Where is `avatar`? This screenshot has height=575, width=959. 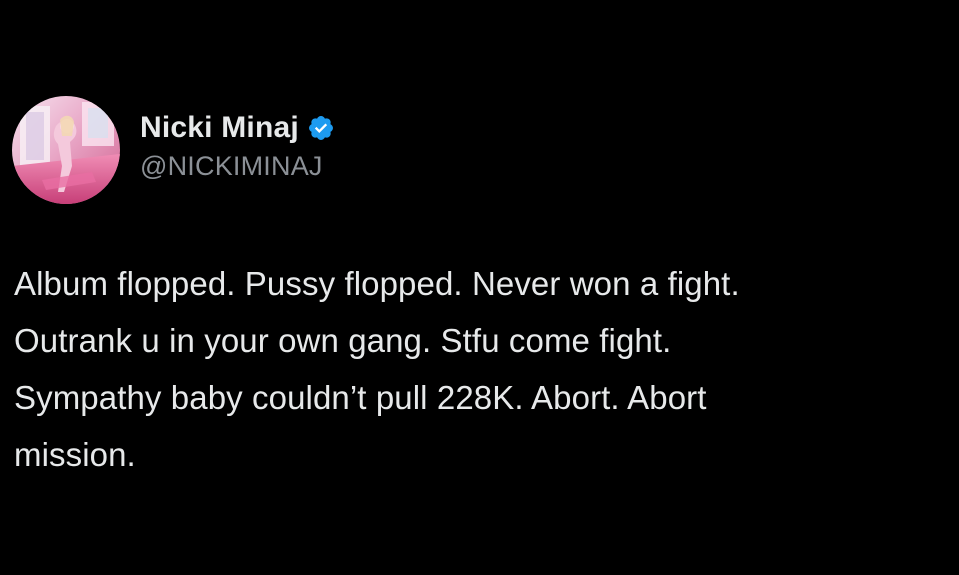 avatar is located at coordinates (66, 150).